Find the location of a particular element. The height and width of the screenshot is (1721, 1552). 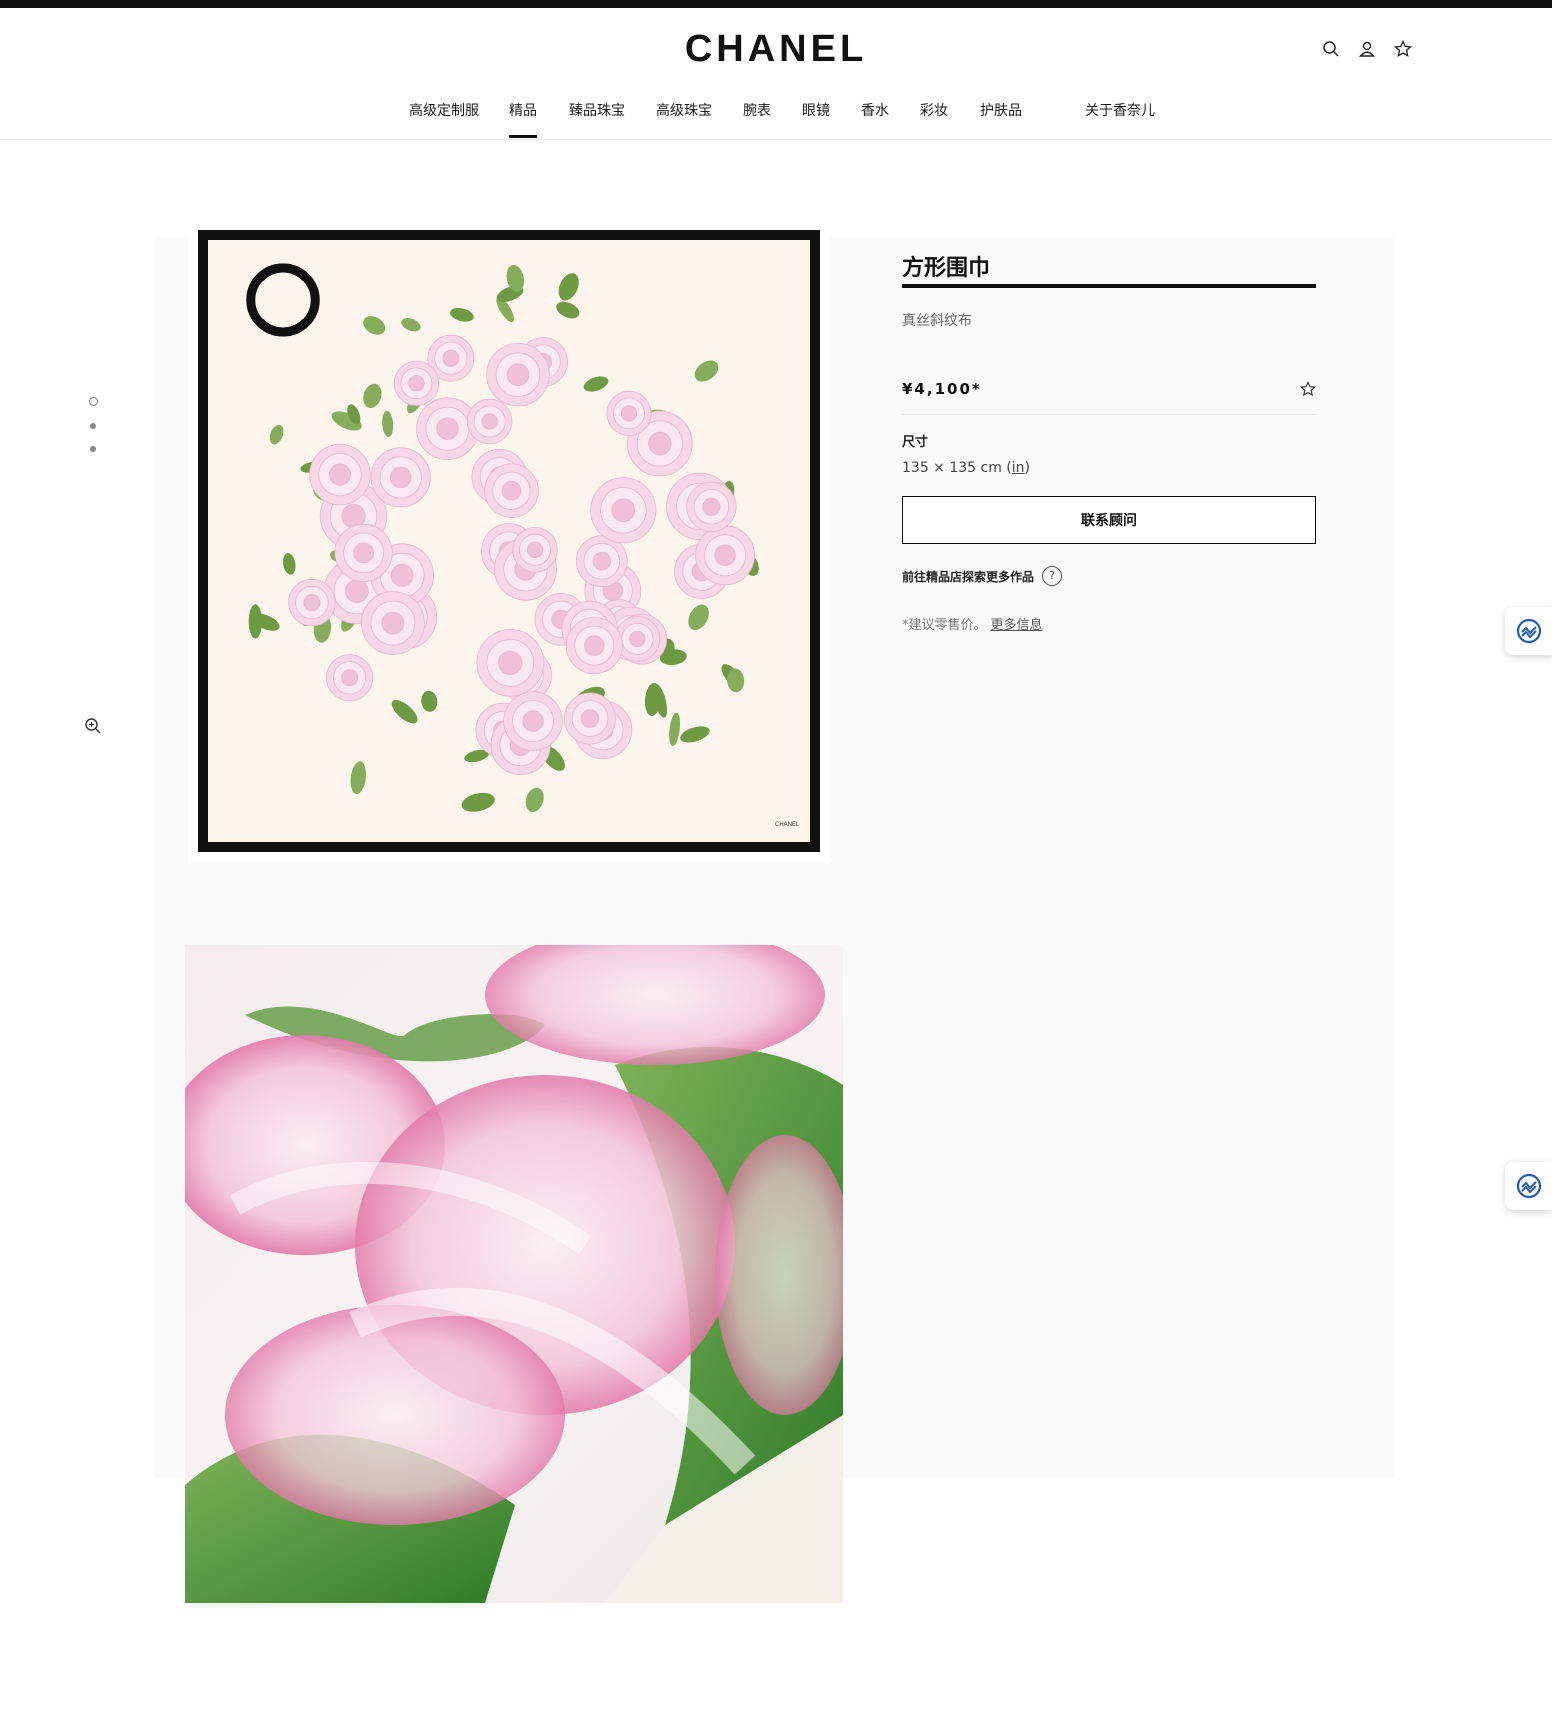

size-close-paren: ) is located at coordinates (1027, 468).